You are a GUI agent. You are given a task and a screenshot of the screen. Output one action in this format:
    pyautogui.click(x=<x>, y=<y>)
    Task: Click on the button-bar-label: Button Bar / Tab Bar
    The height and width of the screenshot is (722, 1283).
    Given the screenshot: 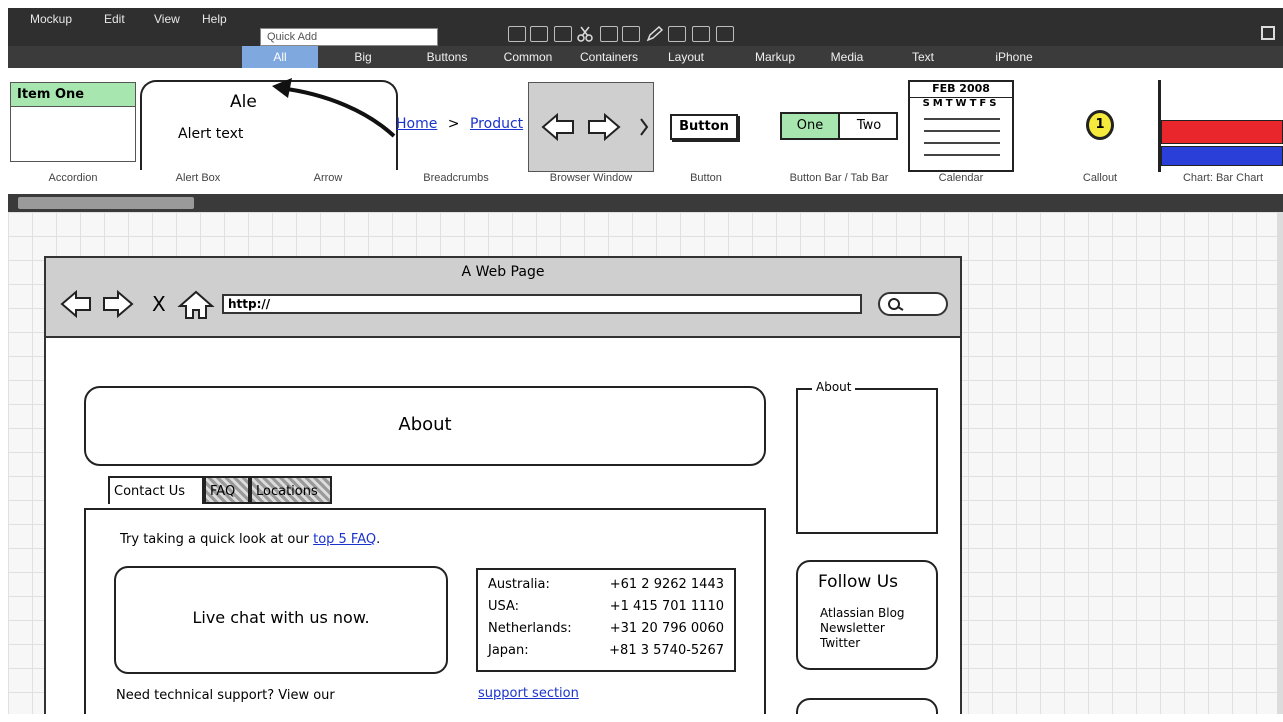 What is the action you would take?
    pyautogui.click(x=839, y=178)
    